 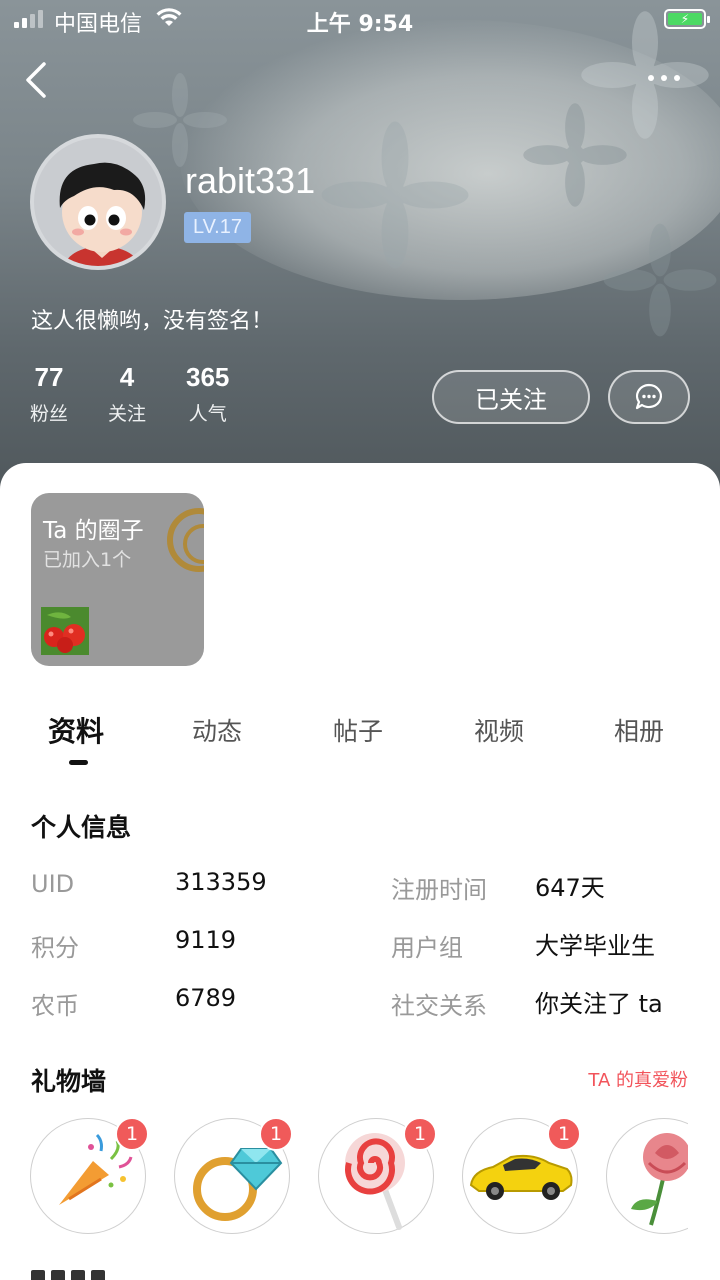 I want to click on info-label-points: 积分, so click(x=55, y=948).